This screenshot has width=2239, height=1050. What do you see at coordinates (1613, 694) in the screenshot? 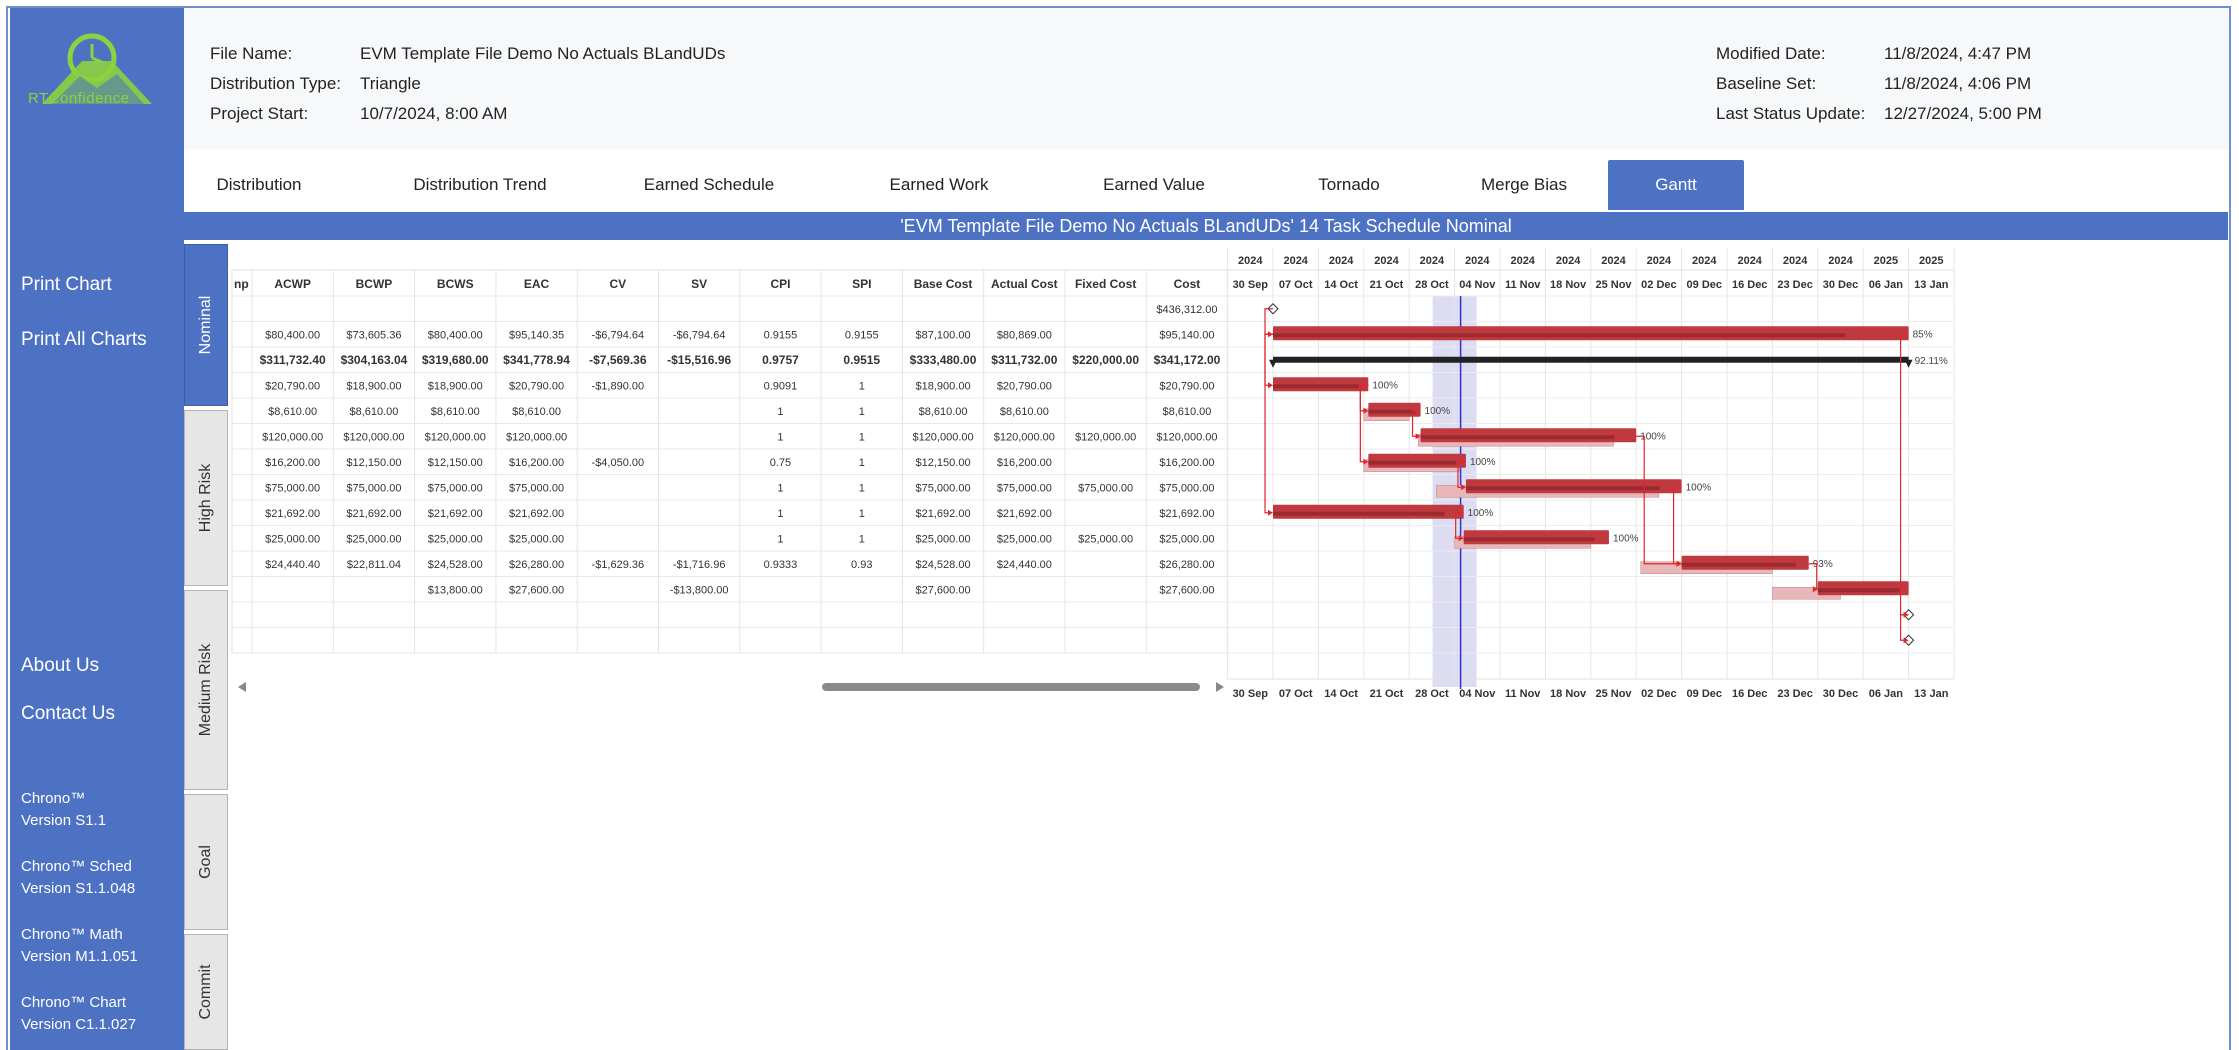
I see `gantt-week-label-bottom: 25 Nov` at bounding box center [1613, 694].